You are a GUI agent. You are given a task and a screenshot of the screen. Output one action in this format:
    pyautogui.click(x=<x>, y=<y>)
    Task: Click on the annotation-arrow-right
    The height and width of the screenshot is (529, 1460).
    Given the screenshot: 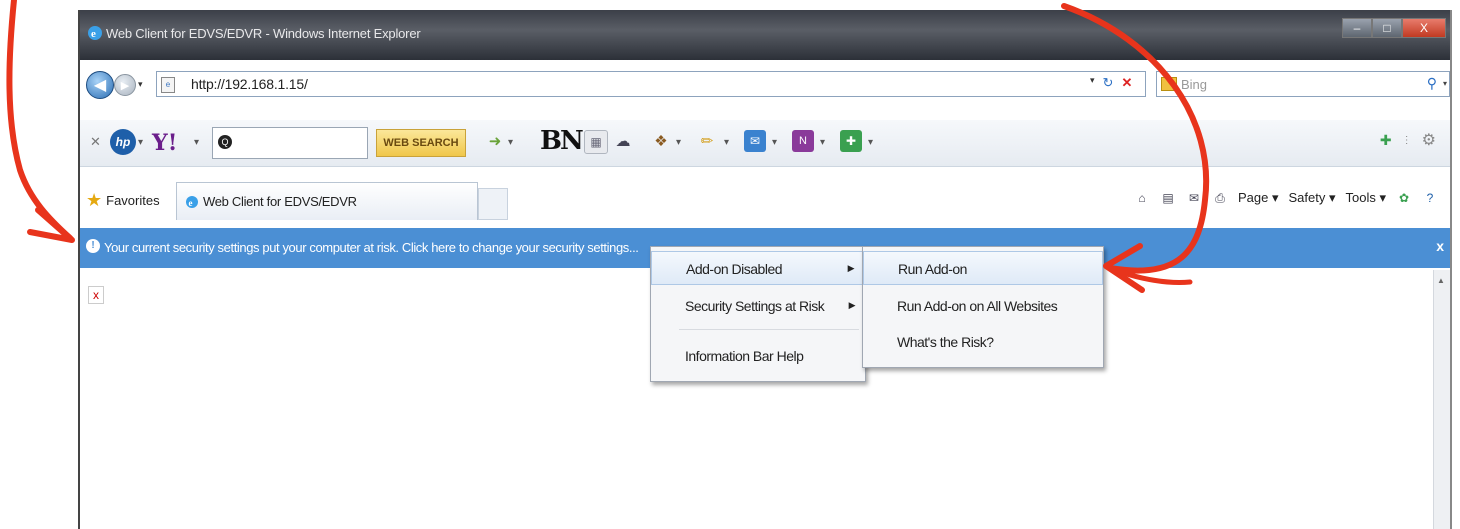 What is the action you would take?
    pyautogui.click(x=1135, y=138)
    